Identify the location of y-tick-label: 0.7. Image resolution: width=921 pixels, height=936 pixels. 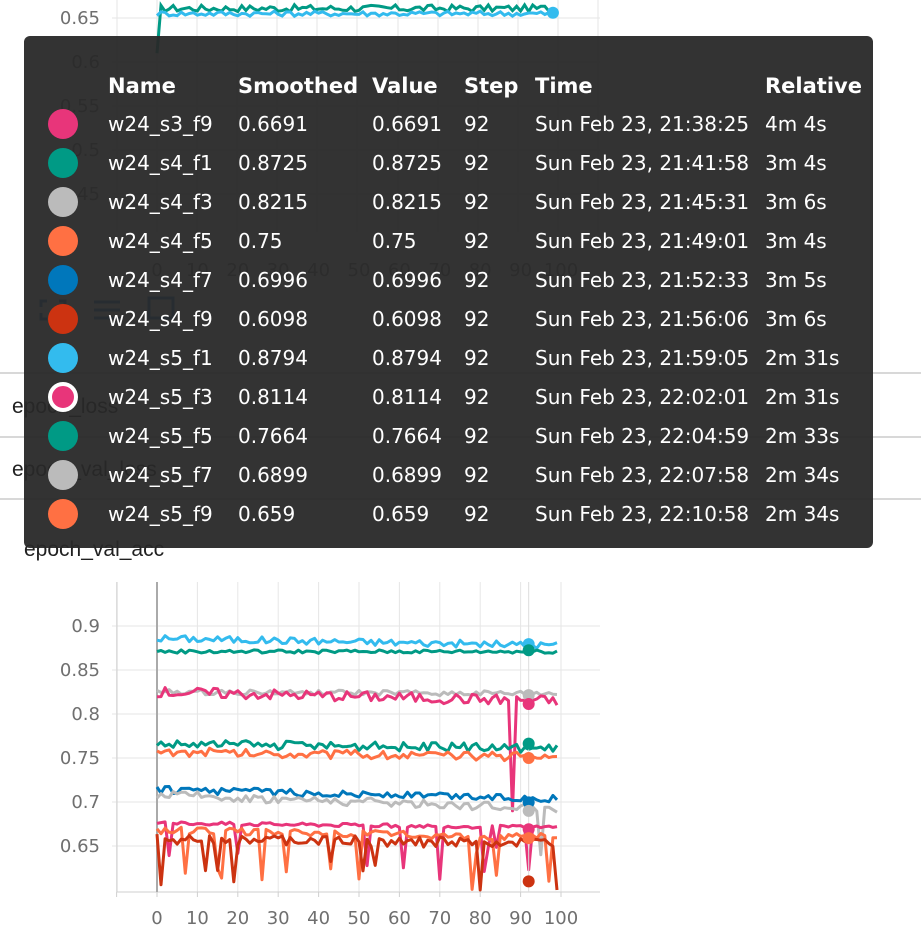
(85, 802).